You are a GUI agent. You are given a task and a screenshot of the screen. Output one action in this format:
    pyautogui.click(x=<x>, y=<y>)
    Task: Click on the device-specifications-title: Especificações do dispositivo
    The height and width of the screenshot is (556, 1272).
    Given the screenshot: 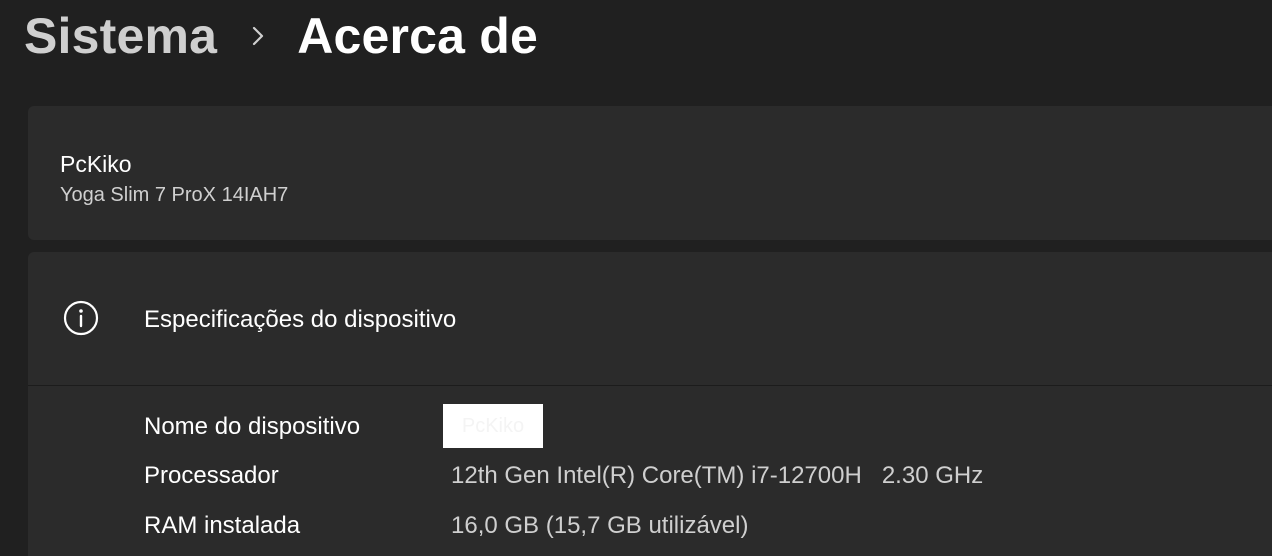 What is the action you would take?
    pyautogui.click(x=300, y=319)
    